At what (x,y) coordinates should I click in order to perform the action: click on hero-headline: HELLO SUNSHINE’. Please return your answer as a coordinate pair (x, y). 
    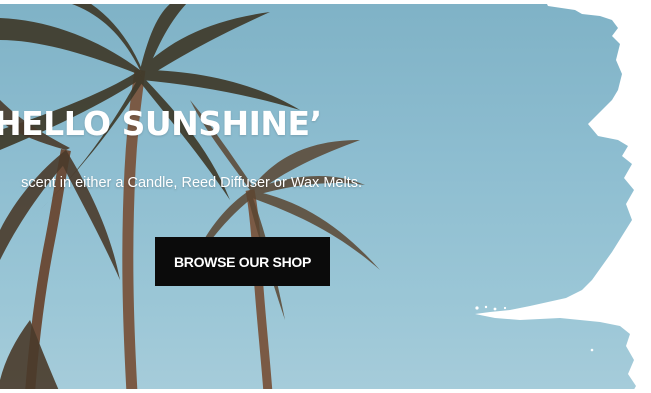
    Looking at the image, I should click on (161, 123).